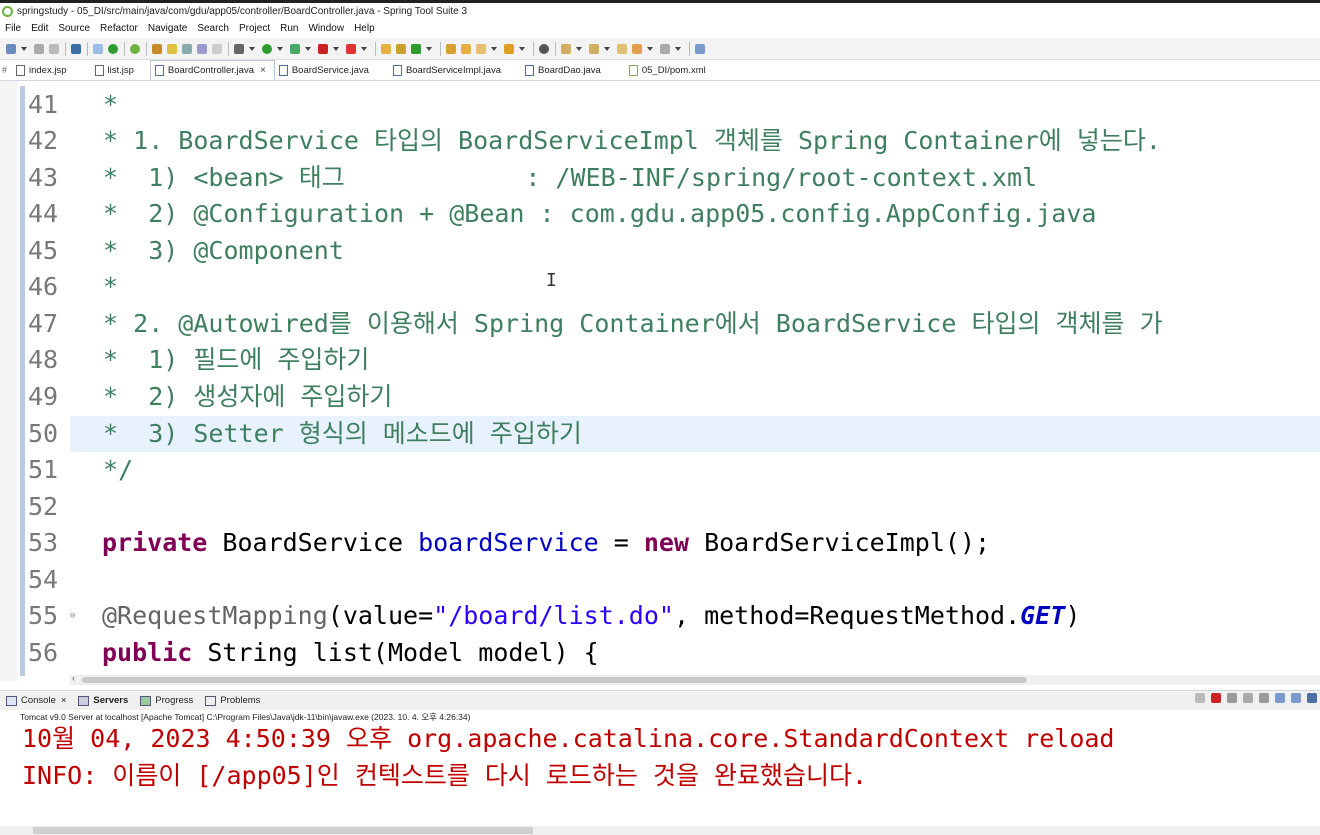 The width and height of the screenshot is (1320, 835). What do you see at coordinates (54, 48) in the screenshot?
I see `save-all-icon` at bounding box center [54, 48].